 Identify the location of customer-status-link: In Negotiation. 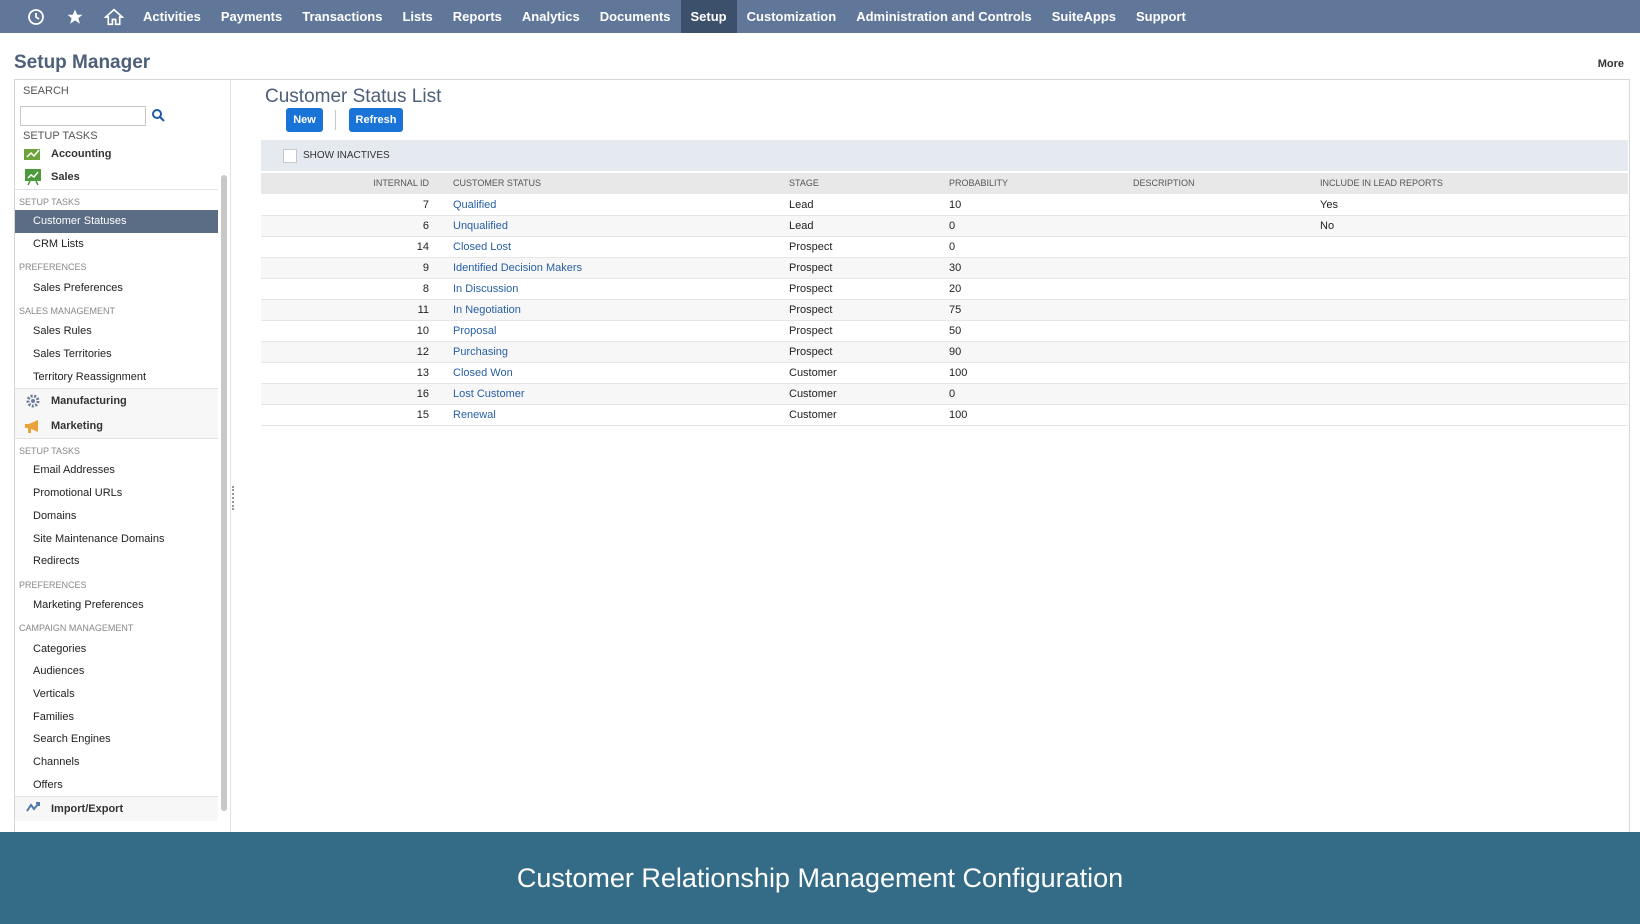
(487, 310).